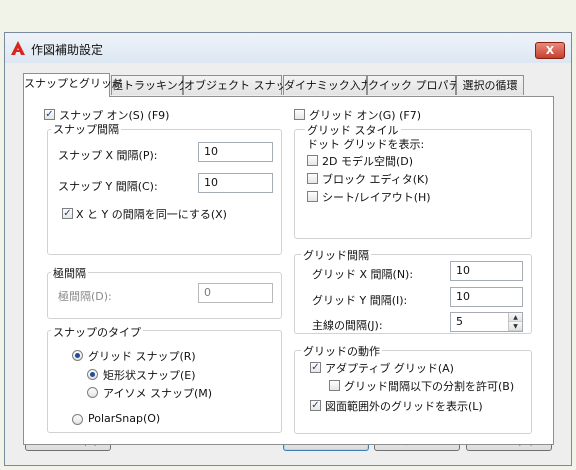 This screenshot has width=576, height=470. Describe the element at coordinates (363, 274) in the screenshot. I see `grid-x-label: グリッド X 間隔(N):` at that location.